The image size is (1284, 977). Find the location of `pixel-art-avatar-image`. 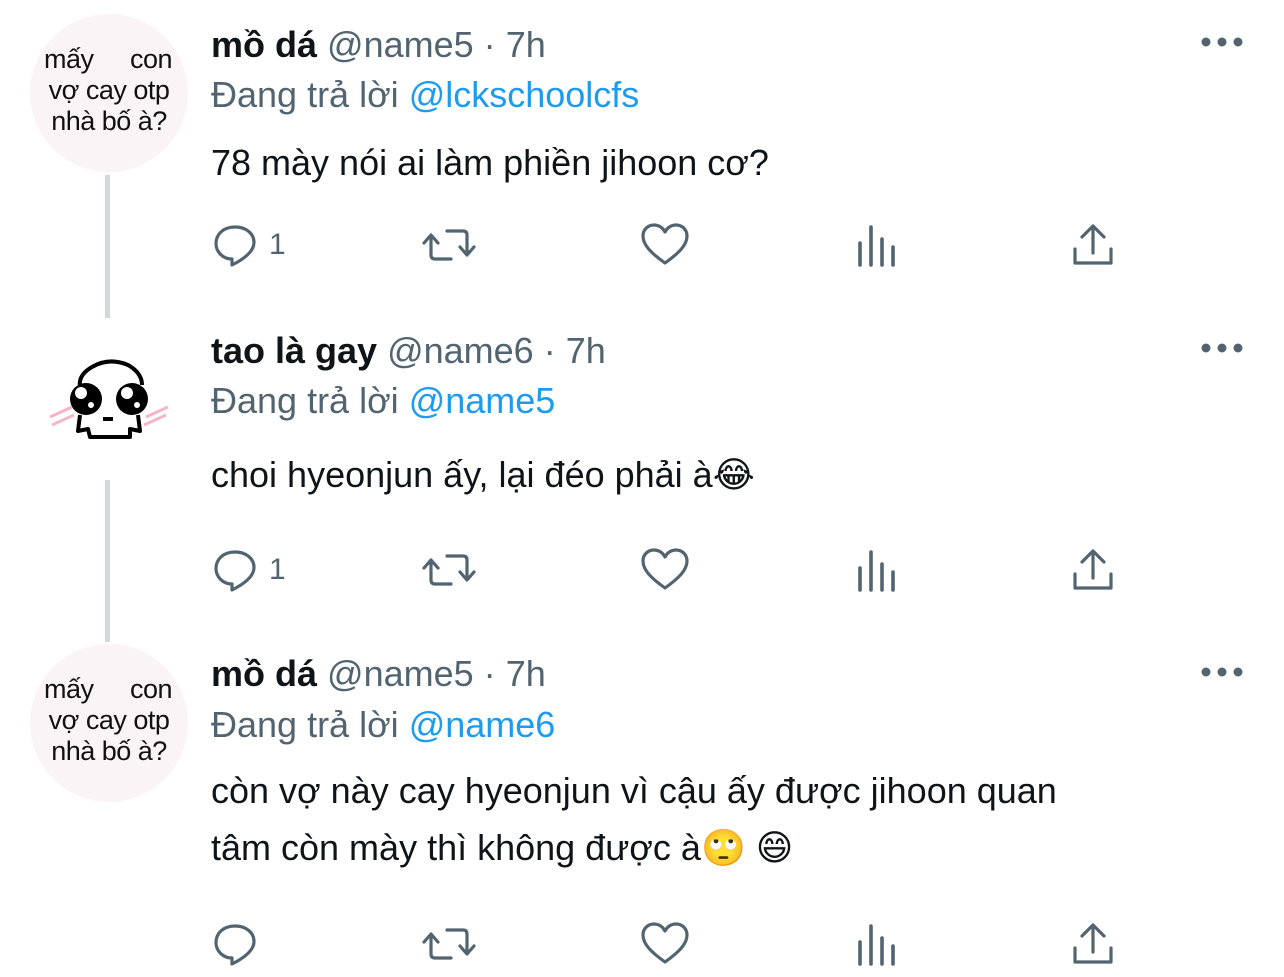

pixel-art-avatar-image is located at coordinates (109, 399).